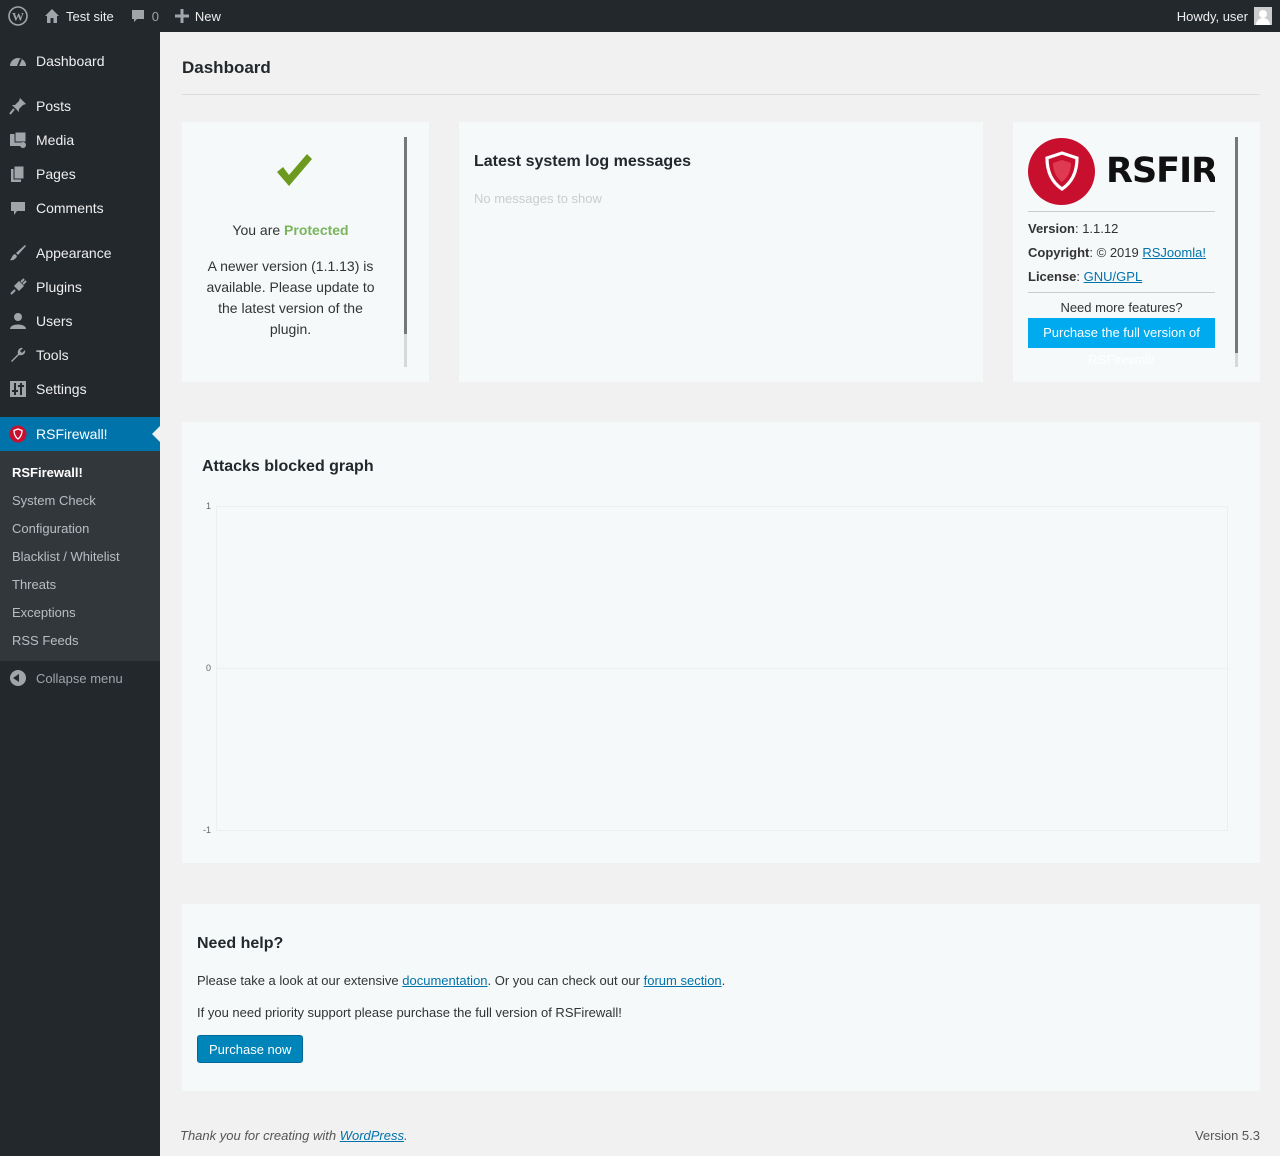 Image resolution: width=1280 pixels, height=1156 pixels. I want to click on menu-label: Comments, so click(70, 208).